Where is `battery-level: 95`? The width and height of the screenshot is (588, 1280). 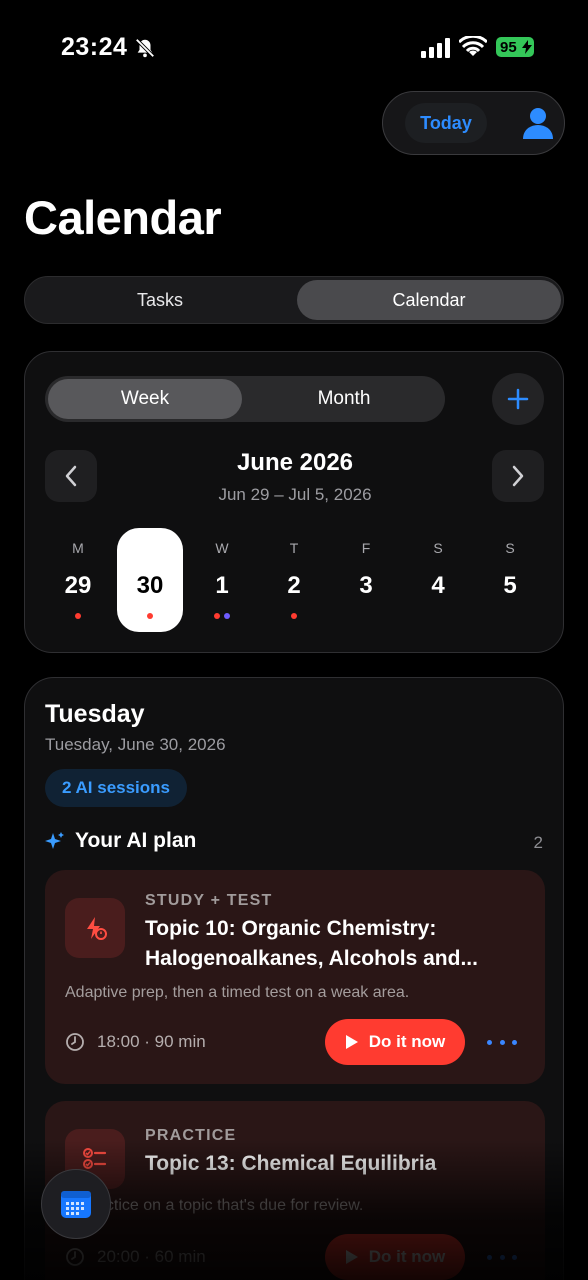
battery-level: 95 is located at coordinates (508, 47).